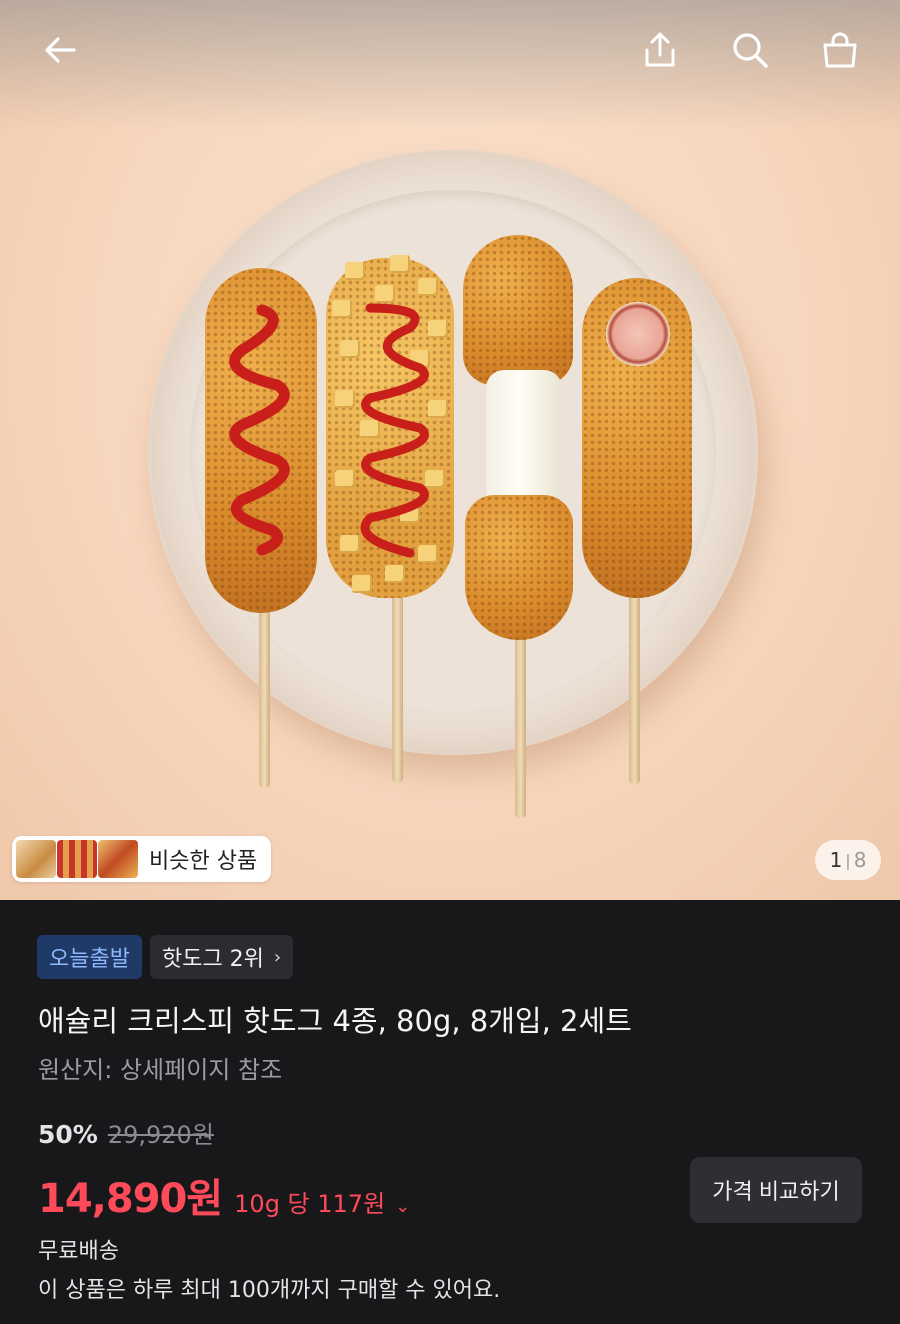 The height and width of the screenshot is (1324, 900). Describe the element at coordinates (836, 860) in the screenshot. I see `current-image-index: 1` at that location.